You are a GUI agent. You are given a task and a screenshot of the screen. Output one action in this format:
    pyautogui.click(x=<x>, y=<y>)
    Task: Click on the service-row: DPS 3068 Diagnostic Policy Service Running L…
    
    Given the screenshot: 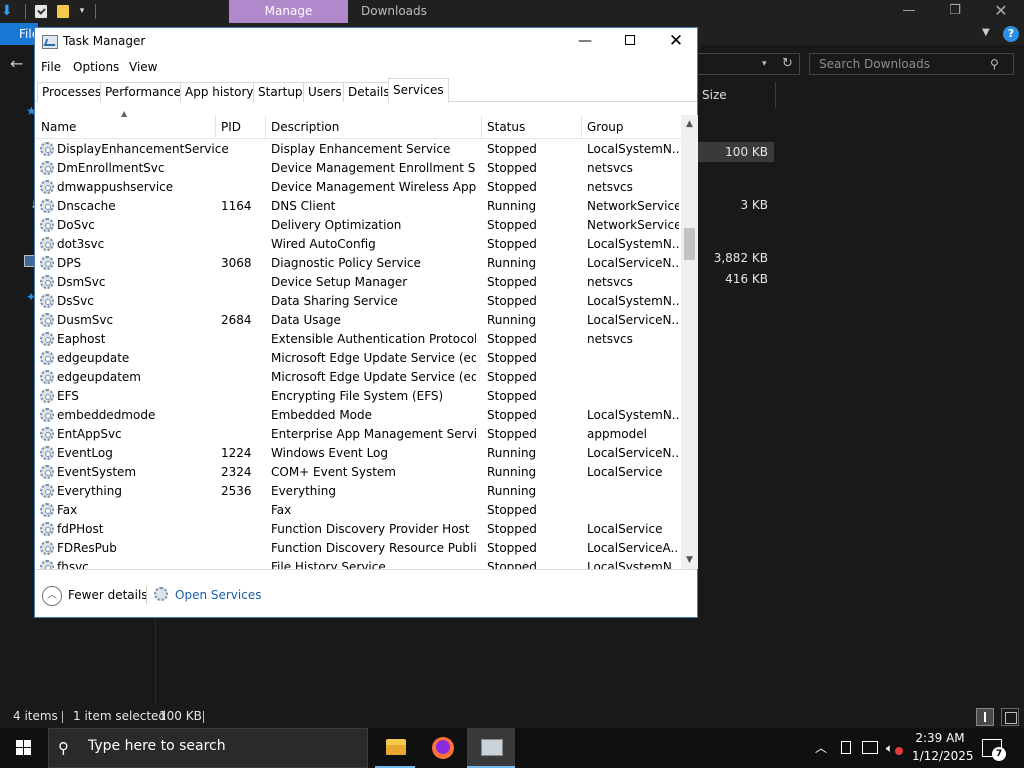 What is the action you would take?
    pyautogui.click(x=358, y=263)
    